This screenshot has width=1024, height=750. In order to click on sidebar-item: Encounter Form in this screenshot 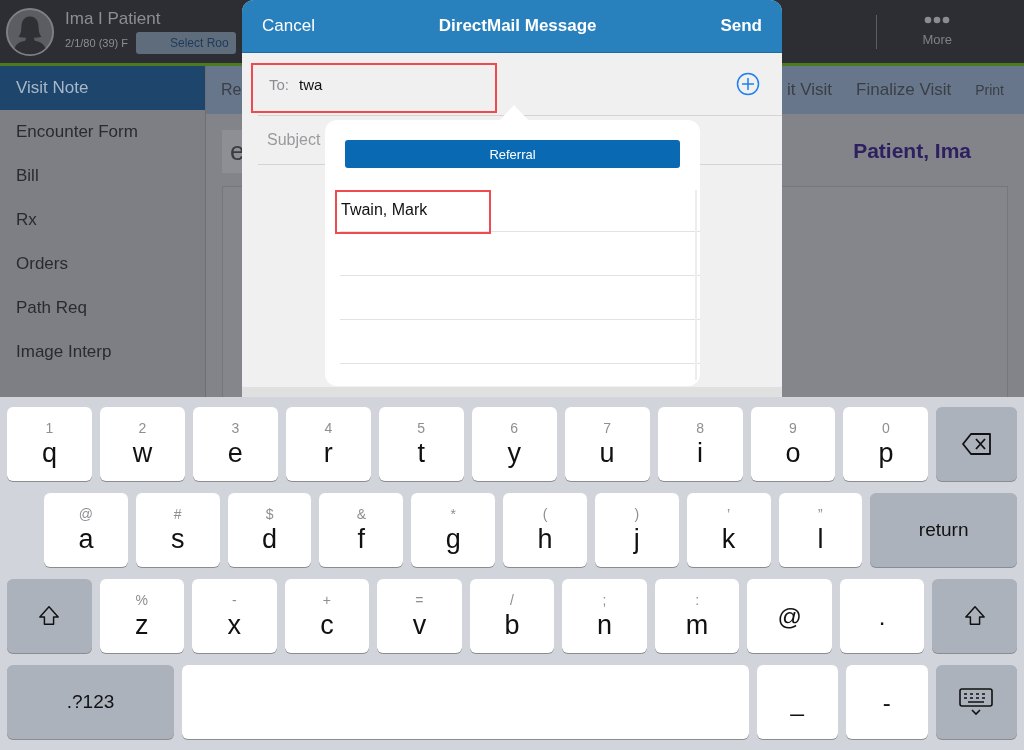, I will do `click(102, 132)`.